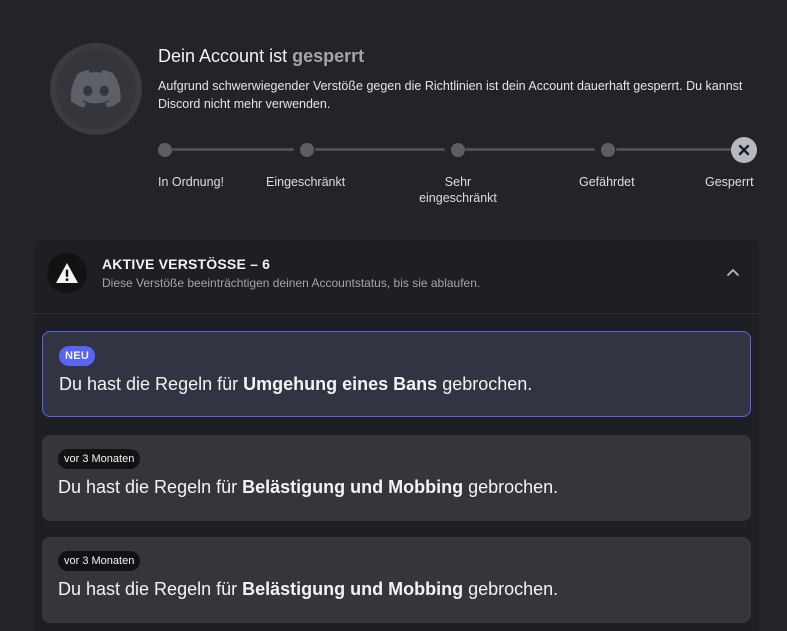 Image resolution: width=787 pixels, height=631 pixels. I want to click on violation-rule: Umgehung eines Bans, so click(340, 384).